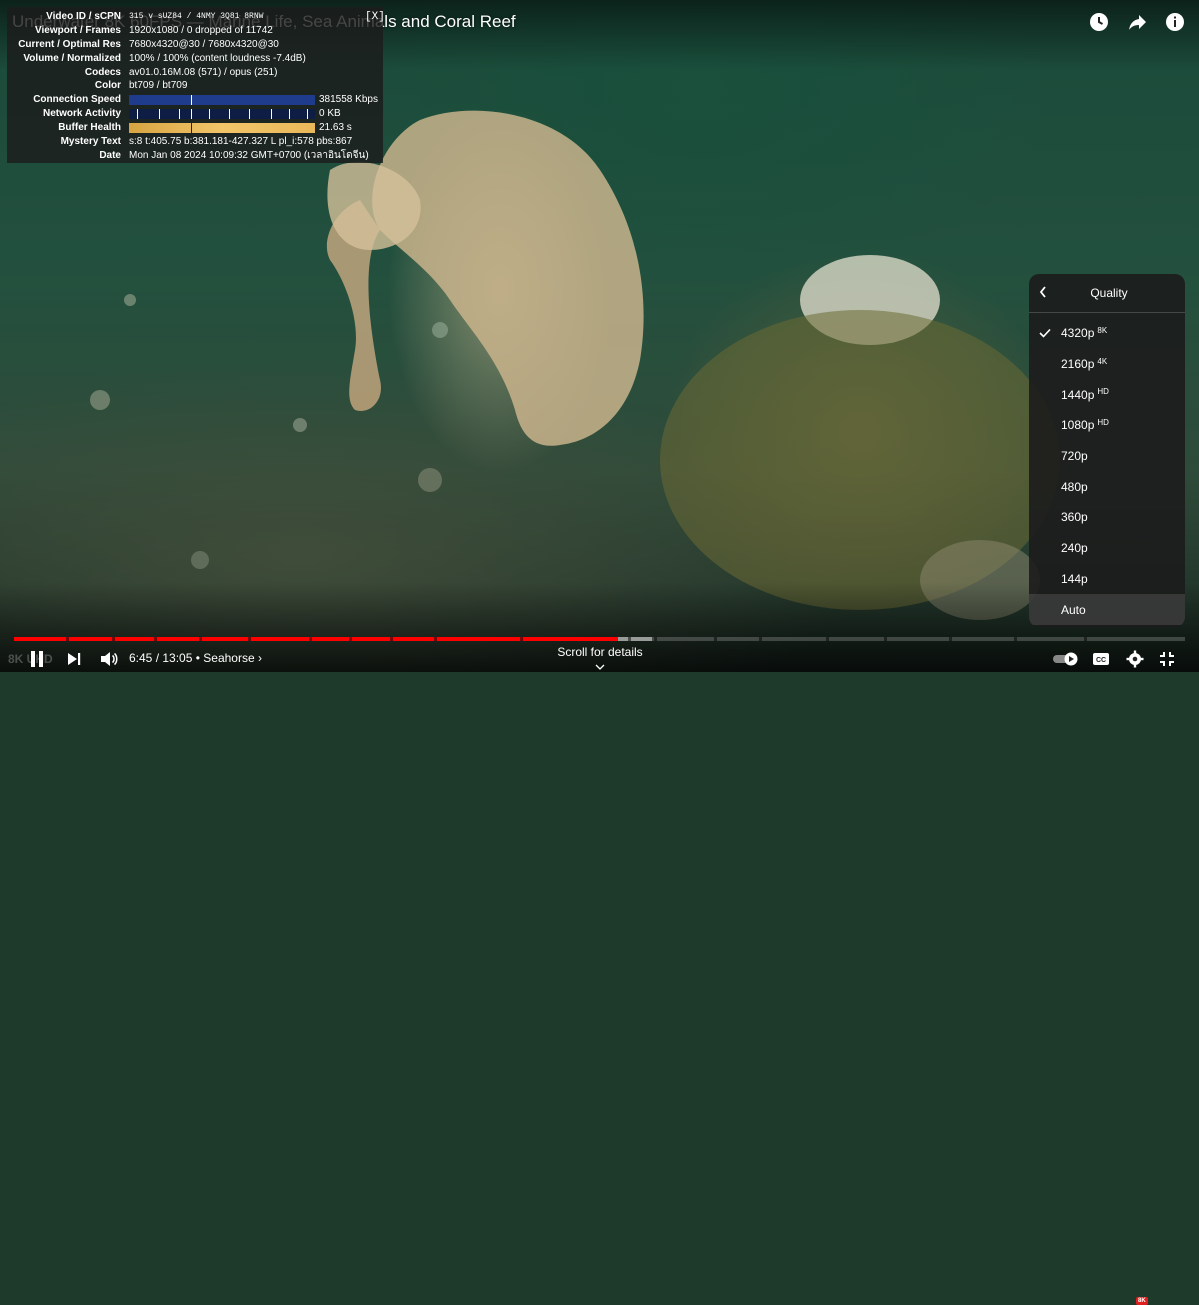 Image resolution: width=1199 pixels, height=1305 pixels. I want to click on autoplay-icon, so click(1065, 659).